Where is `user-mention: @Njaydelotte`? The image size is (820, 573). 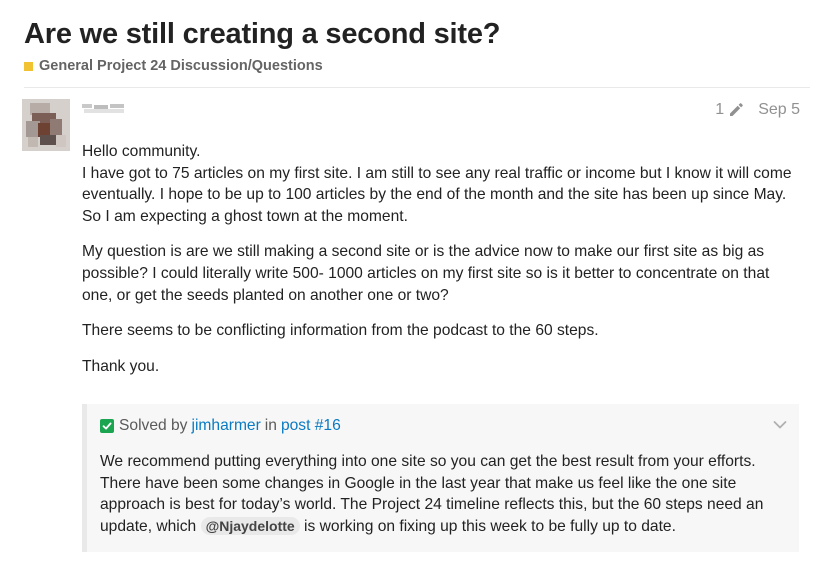
user-mention: @Njaydelotte is located at coordinates (250, 525).